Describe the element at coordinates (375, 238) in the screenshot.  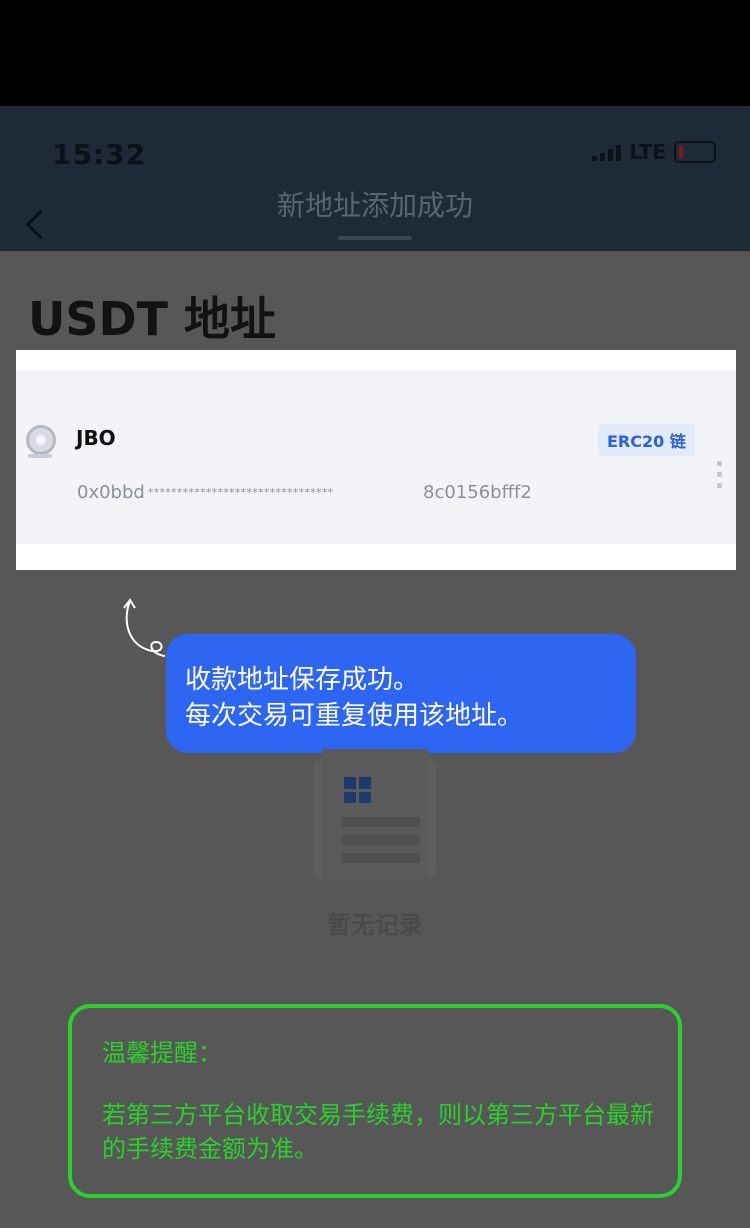
I see `title-underline` at that location.